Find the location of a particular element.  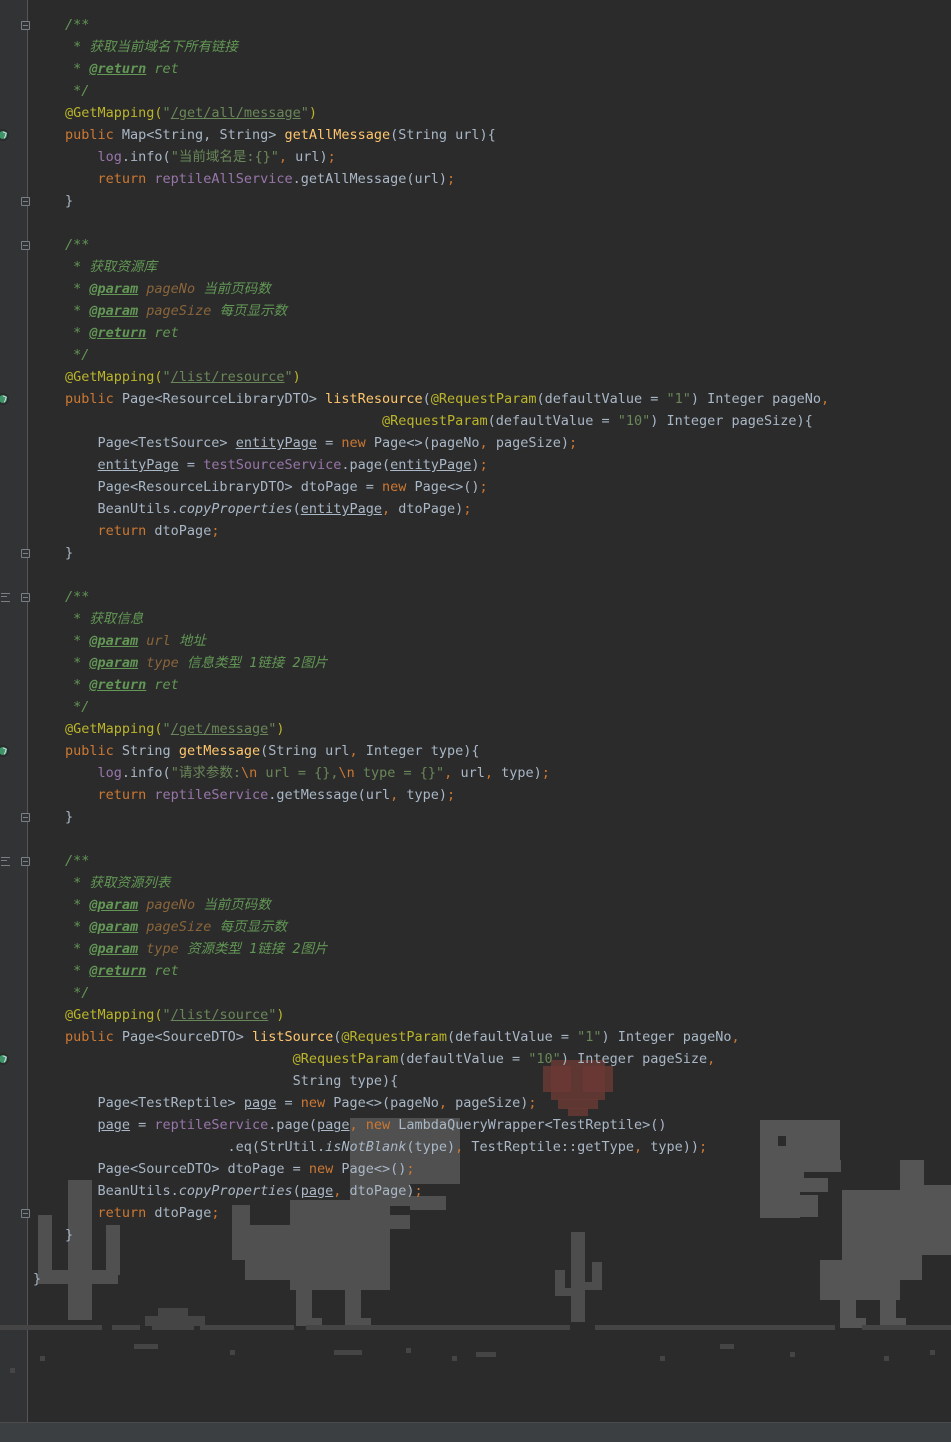

code-token: ; is located at coordinates (573, 443).